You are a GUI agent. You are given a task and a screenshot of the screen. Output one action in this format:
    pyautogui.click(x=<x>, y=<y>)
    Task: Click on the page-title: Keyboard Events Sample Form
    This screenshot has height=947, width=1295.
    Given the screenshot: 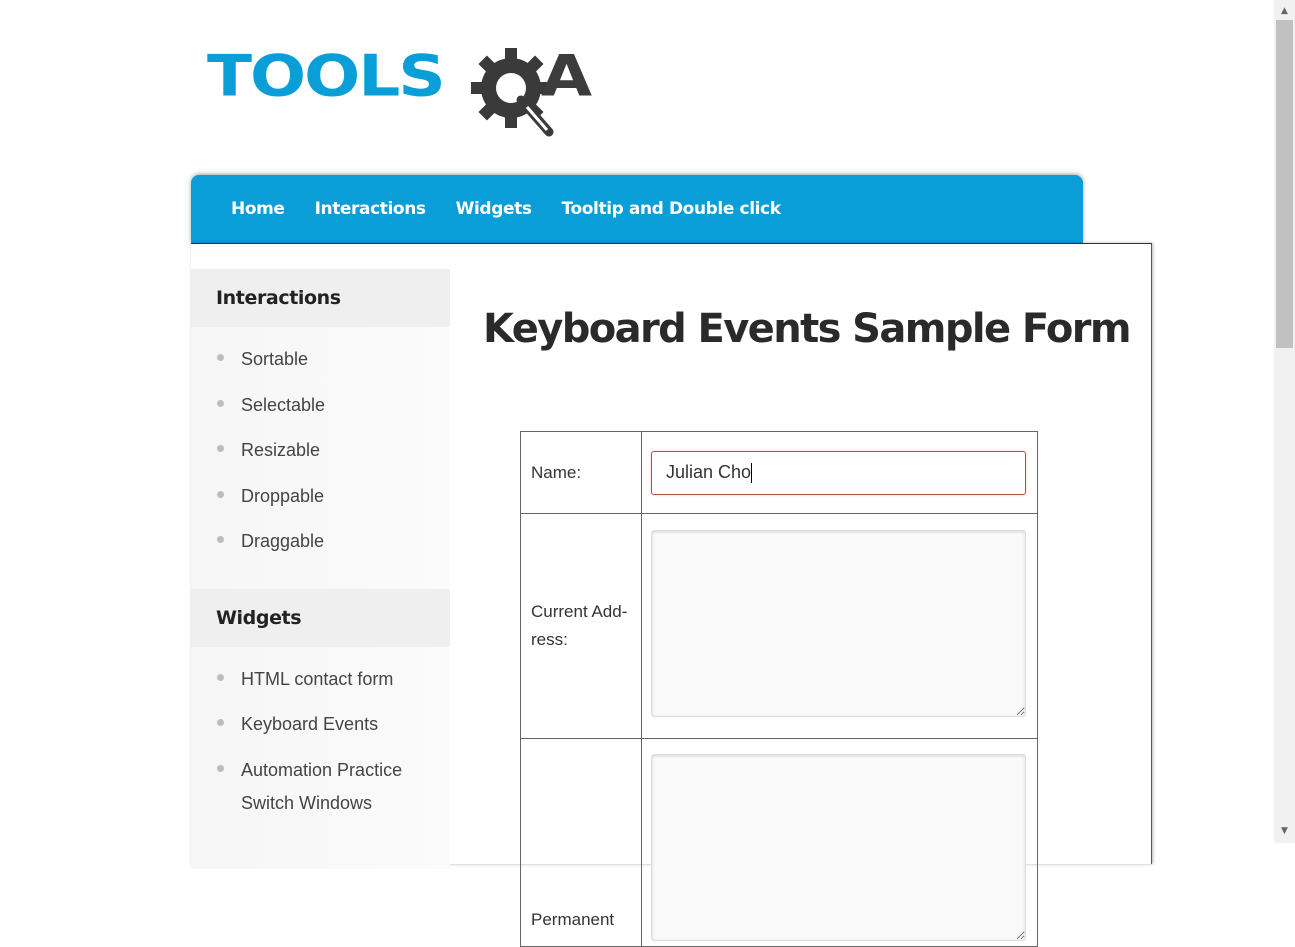 What is the action you would take?
    pyautogui.click(x=807, y=329)
    